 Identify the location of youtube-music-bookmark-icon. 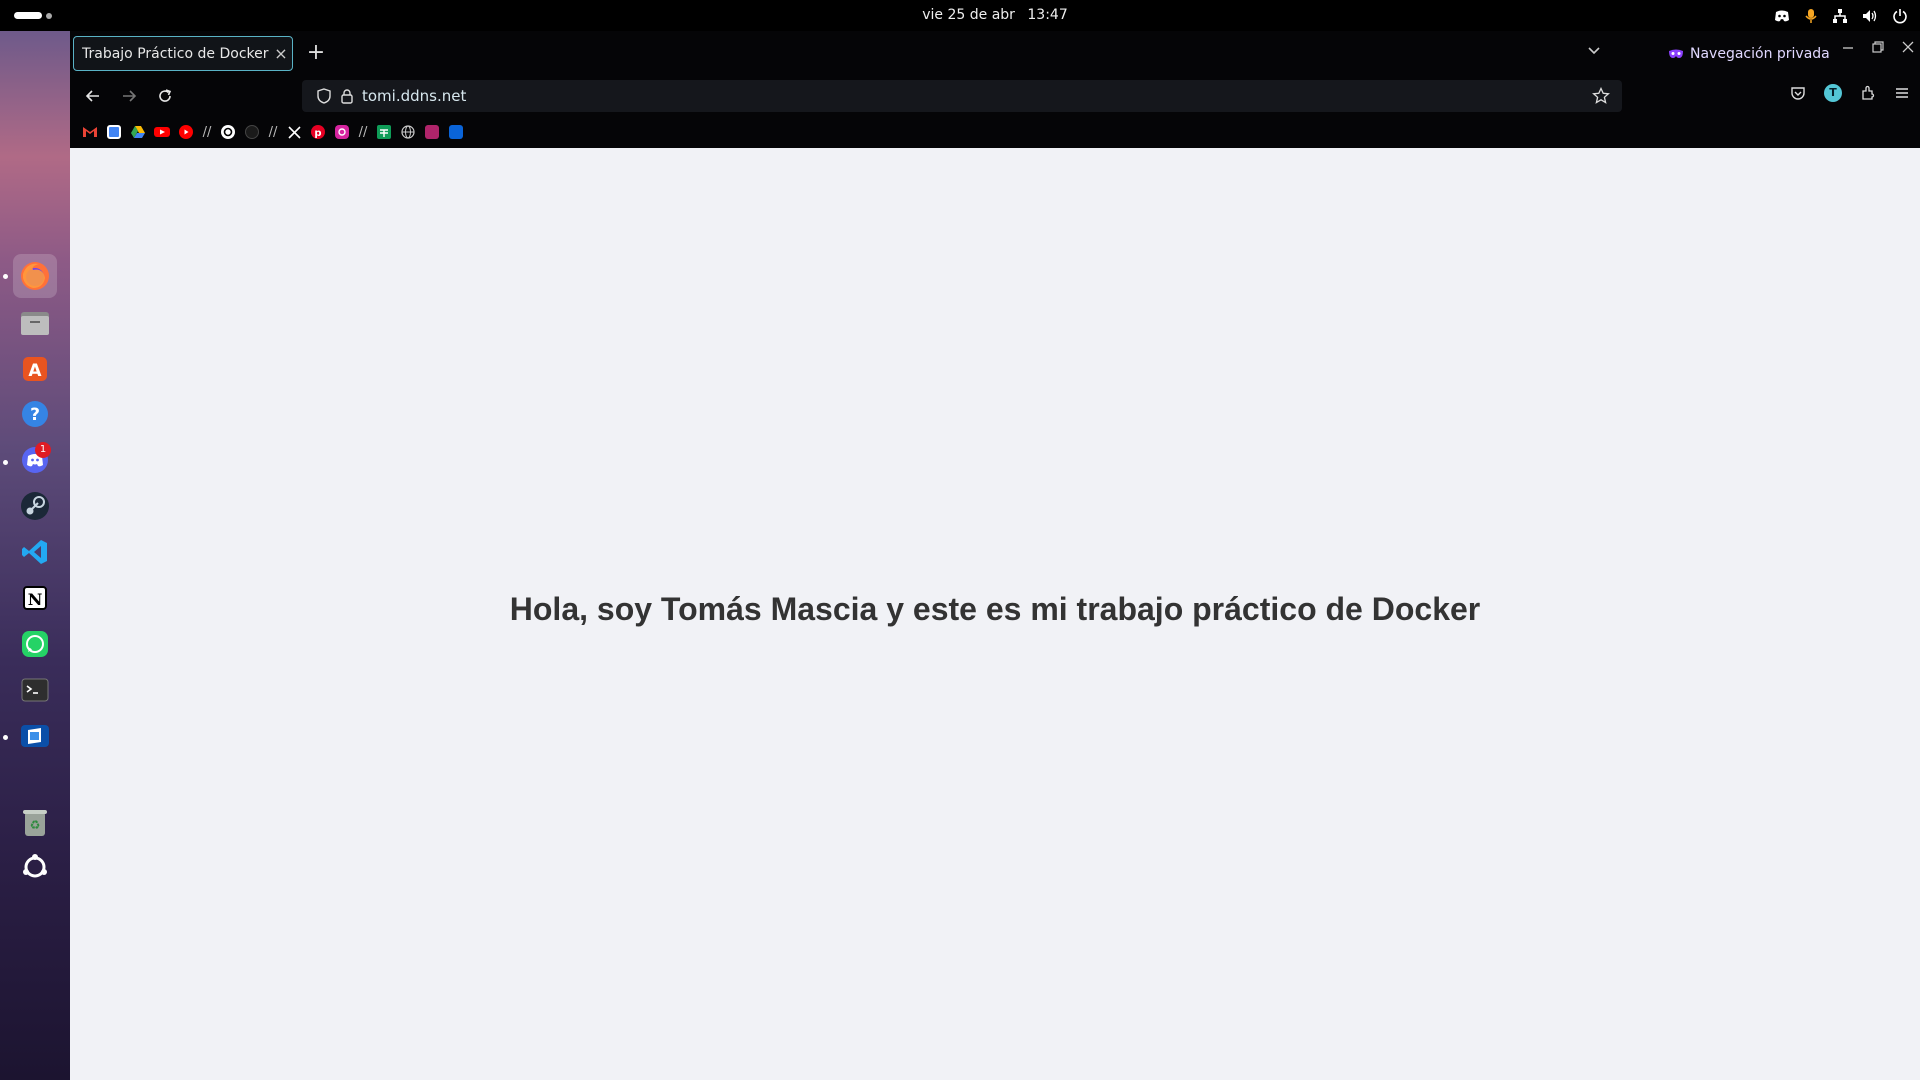
(186, 132).